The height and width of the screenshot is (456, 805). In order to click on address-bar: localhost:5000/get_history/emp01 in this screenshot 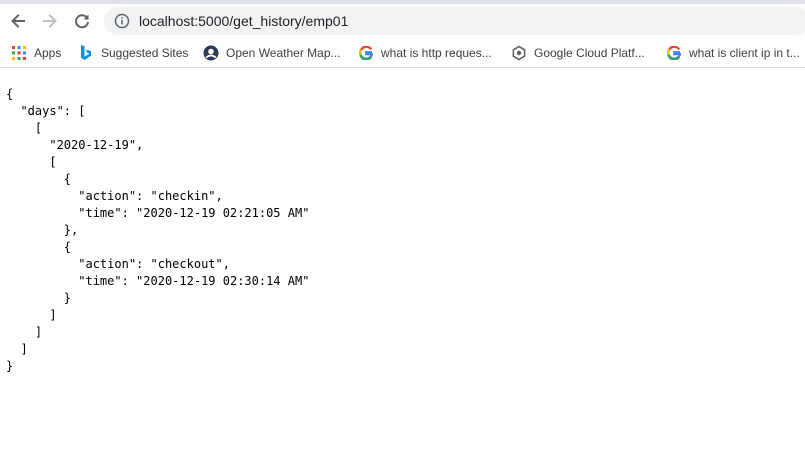, I will do `click(454, 21)`.